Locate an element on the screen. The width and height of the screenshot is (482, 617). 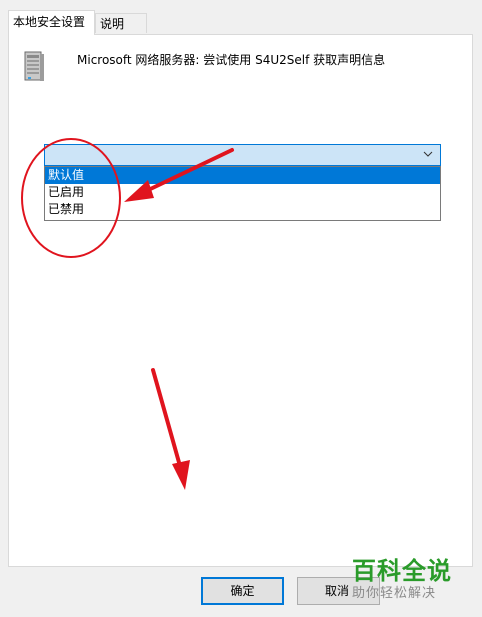
watermark: 百科全说 助你轻松解决 is located at coordinates (412, 579).